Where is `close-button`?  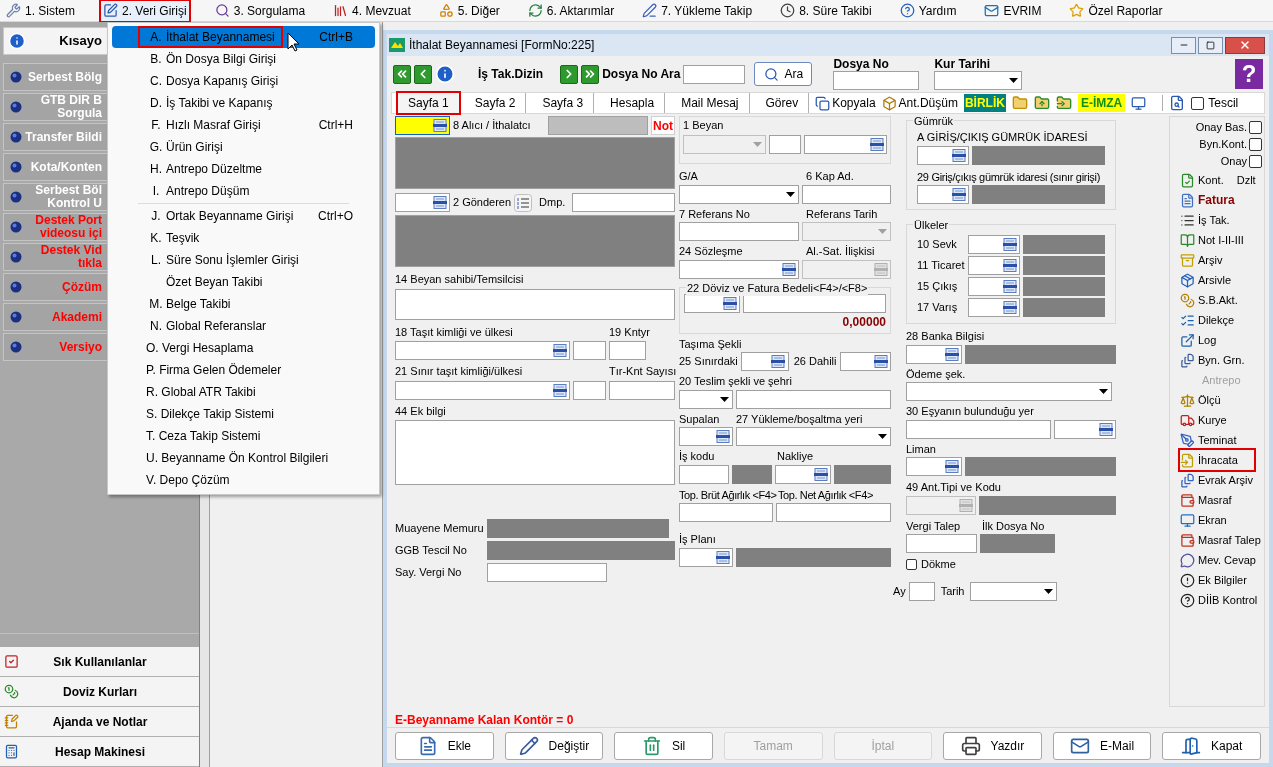
close-button is located at coordinates (1245, 45).